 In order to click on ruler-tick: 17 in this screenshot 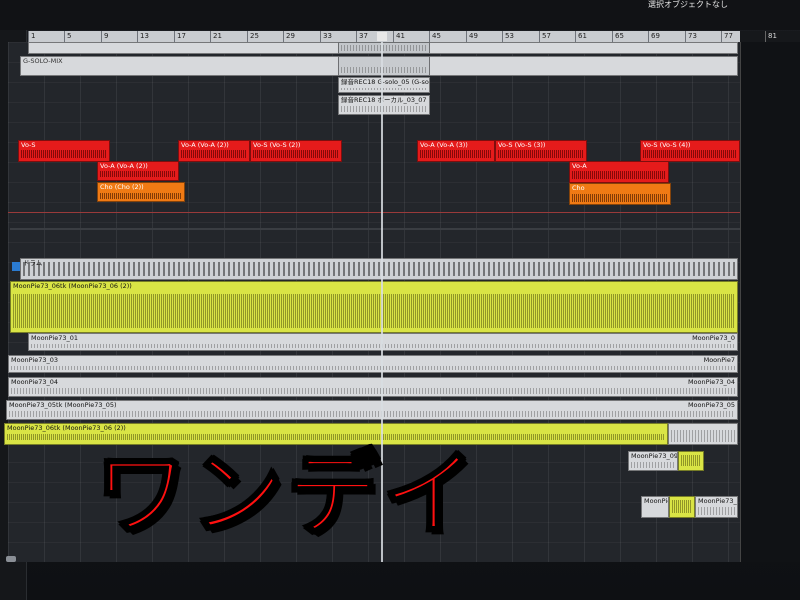, I will do `click(180, 36)`.